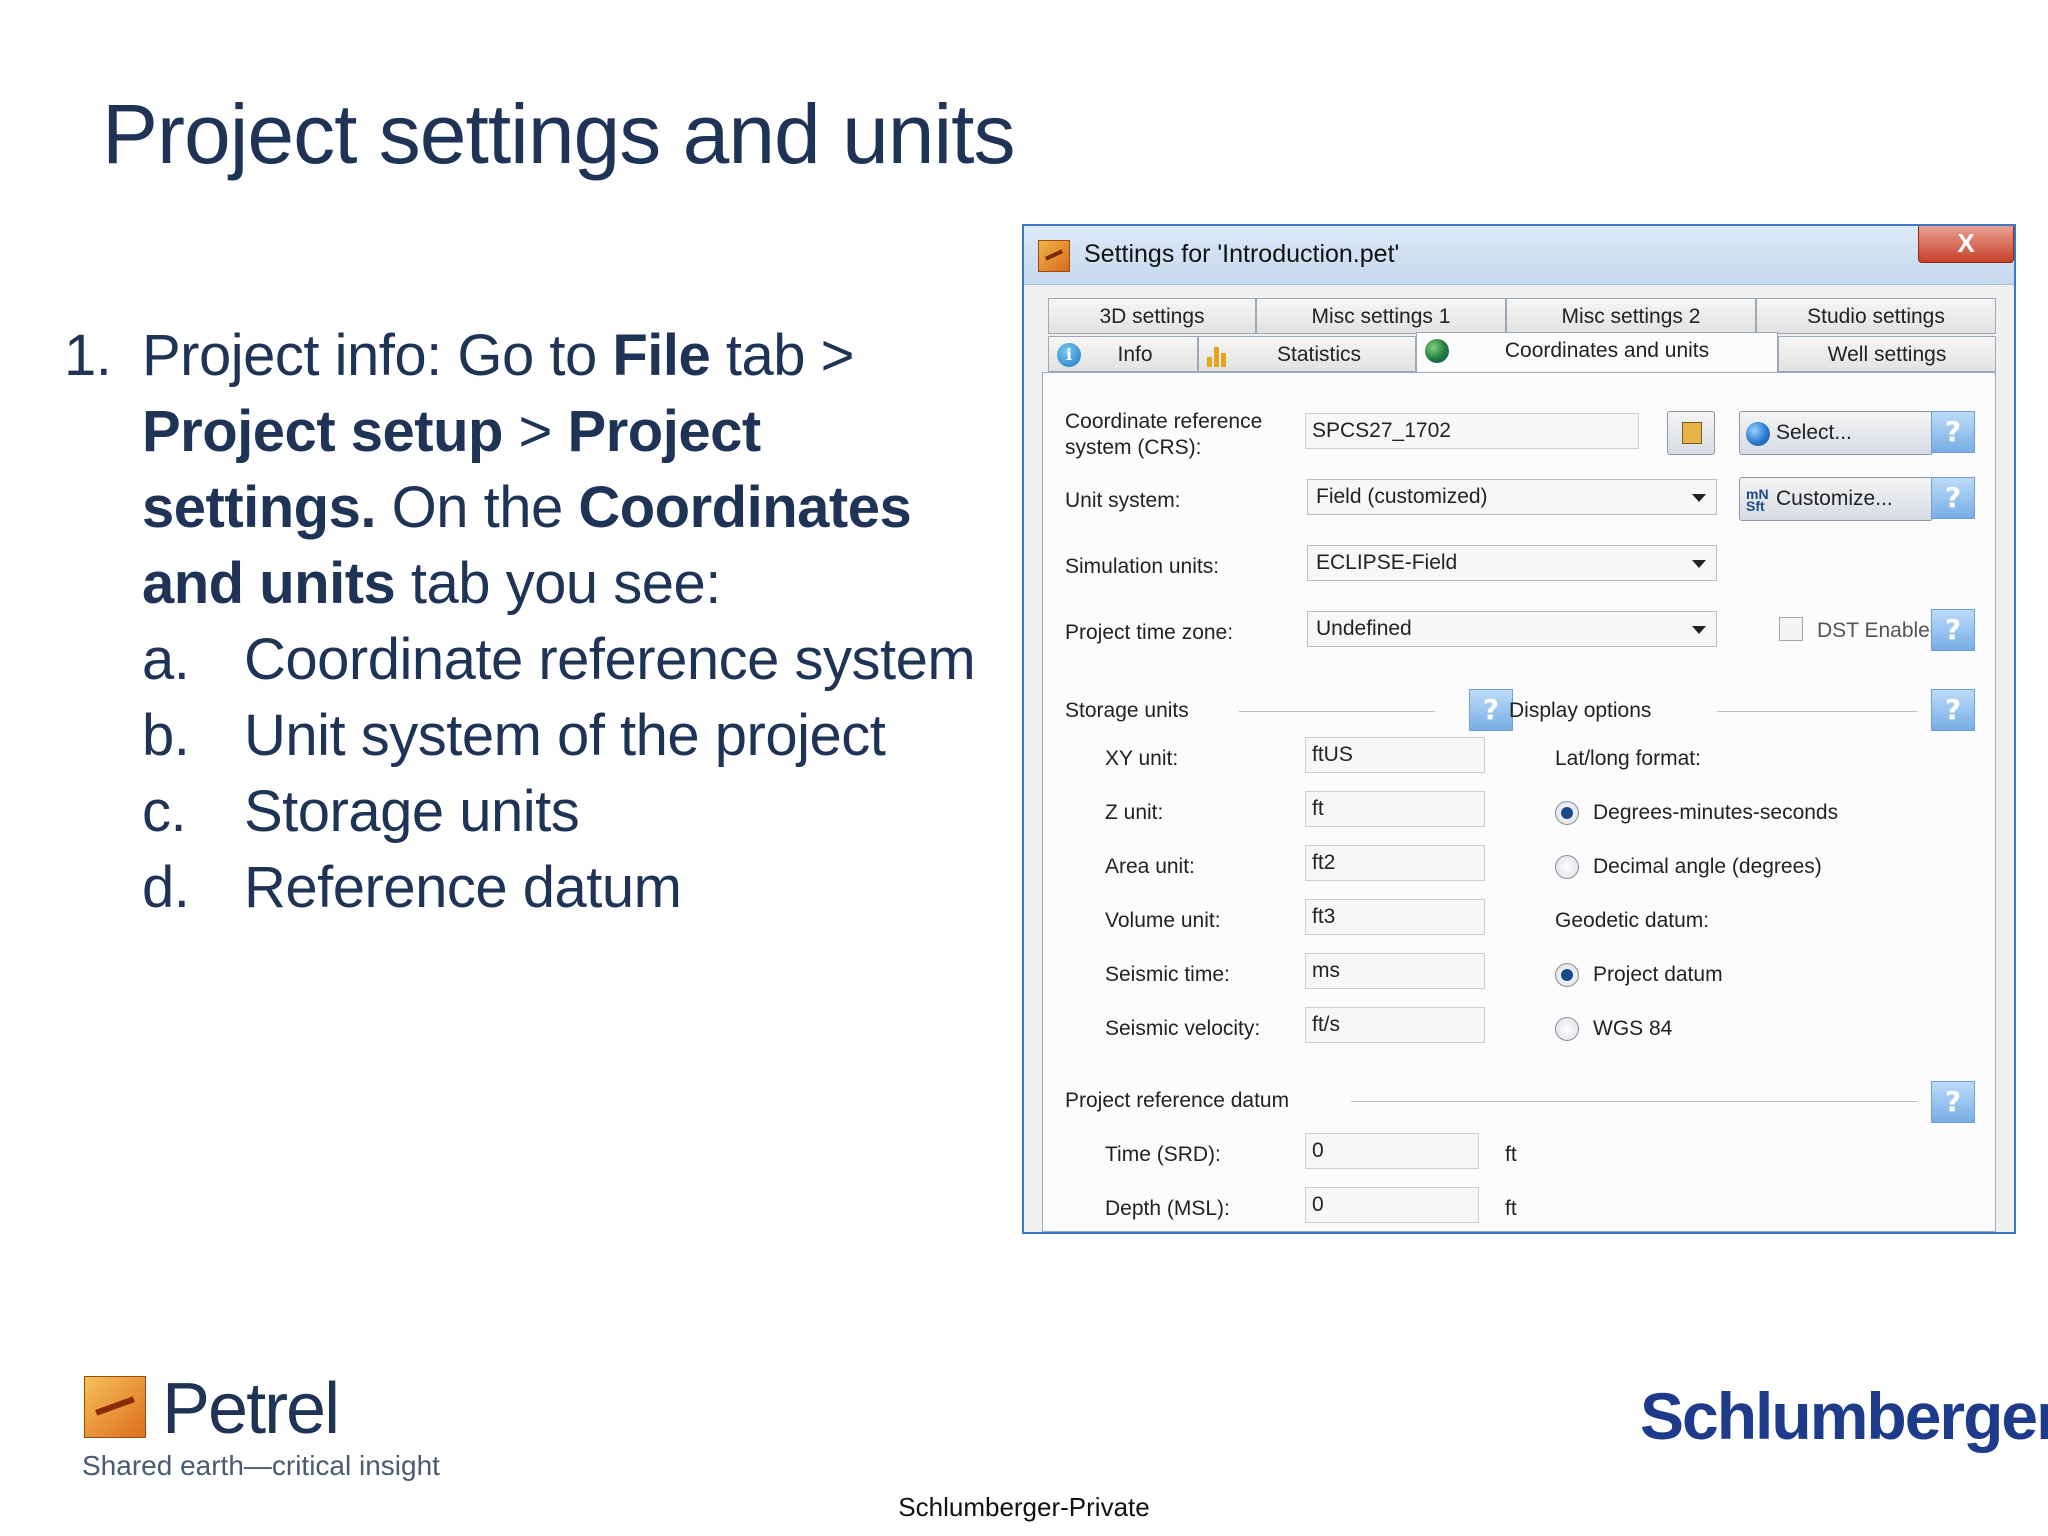 This screenshot has width=2048, height=1536. Describe the element at coordinates (1395, 971) in the screenshot. I see `seismic-time-field: ms` at that location.